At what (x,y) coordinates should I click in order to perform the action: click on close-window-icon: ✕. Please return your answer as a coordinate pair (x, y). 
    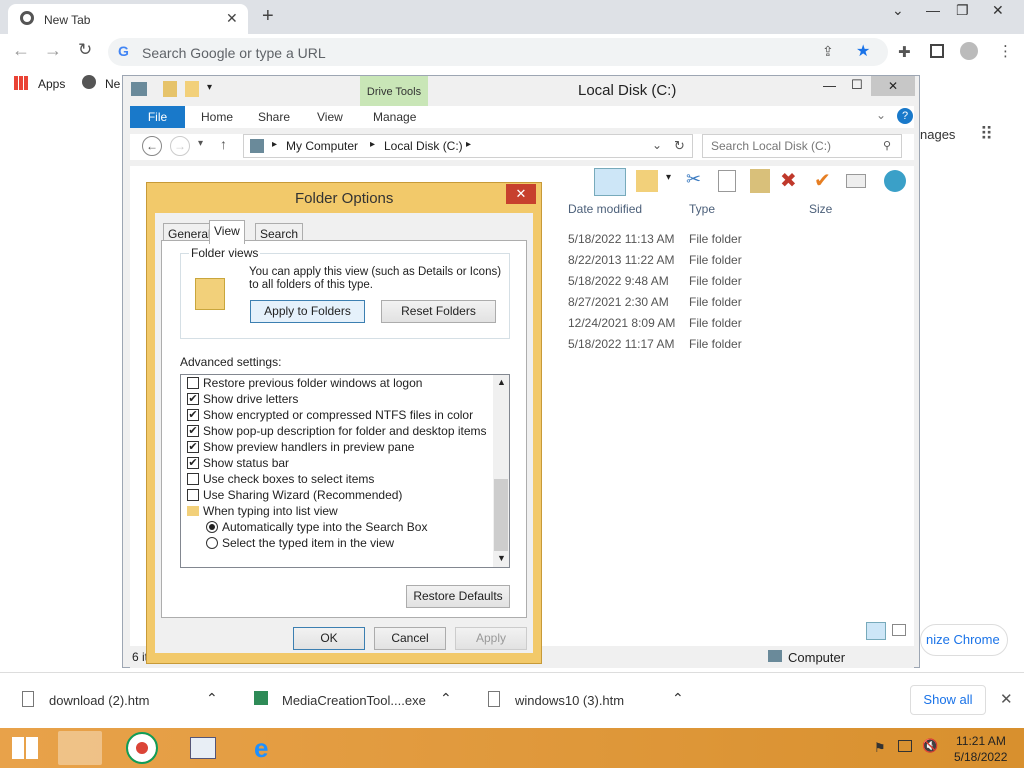
    Looking at the image, I should click on (998, 10).